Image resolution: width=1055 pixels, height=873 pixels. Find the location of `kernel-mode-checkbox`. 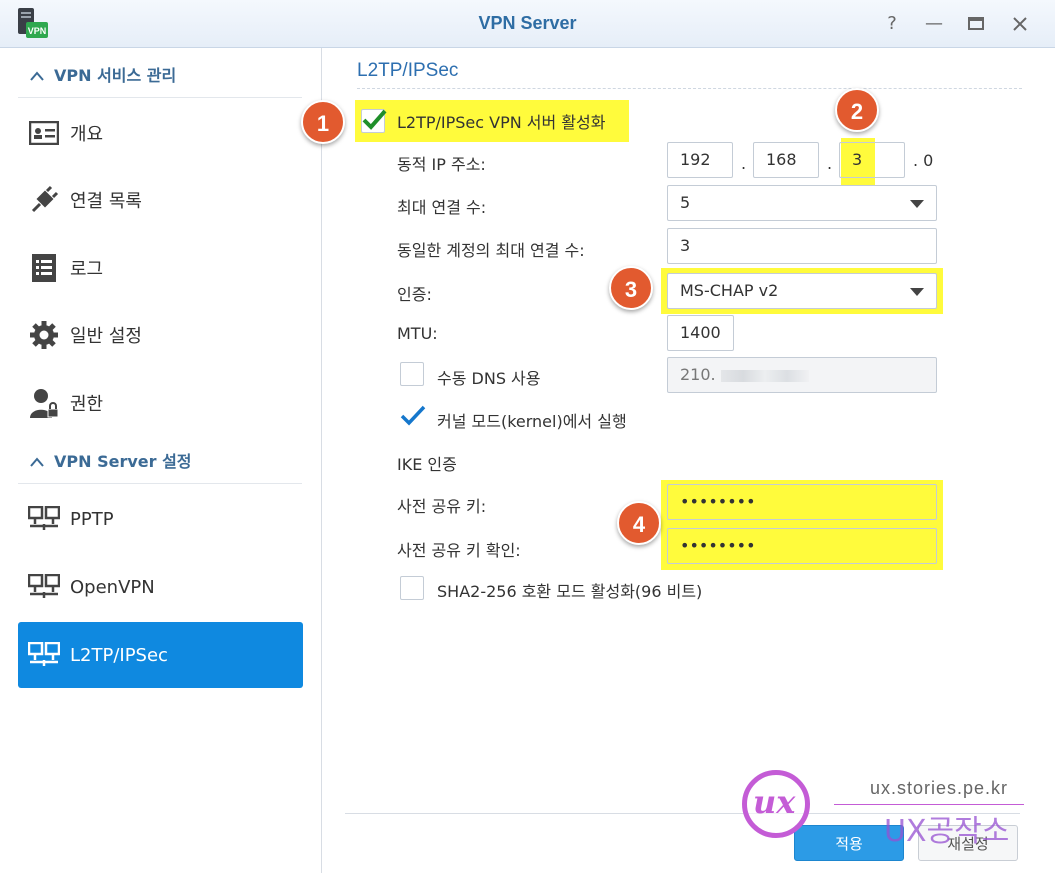

kernel-mode-checkbox is located at coordinates (413, 417).